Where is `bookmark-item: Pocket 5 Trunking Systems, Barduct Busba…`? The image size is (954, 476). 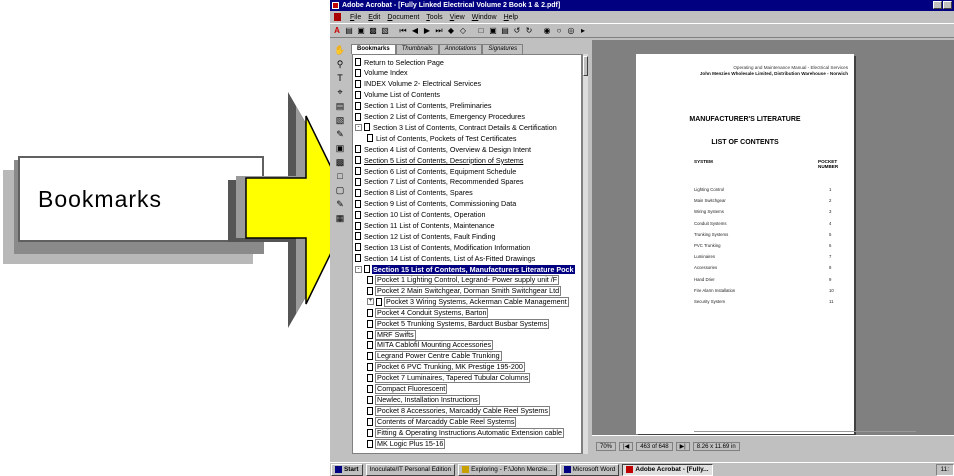 bookmark-item: Pocket 5 Trunking Systems, Barduct Busba… is located at coordinates (458, 323).